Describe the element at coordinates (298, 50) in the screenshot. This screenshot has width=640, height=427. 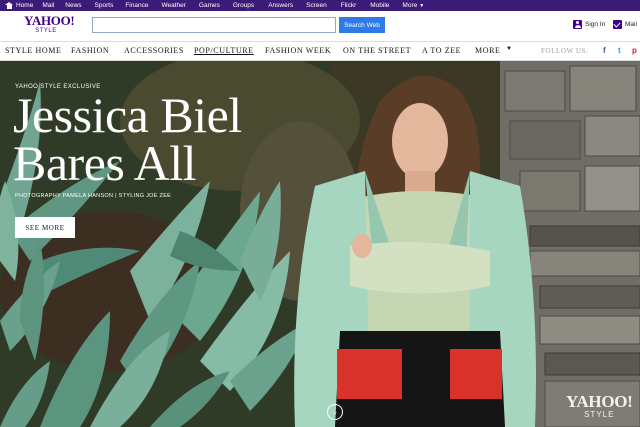
I see `nav-item-fashion-week: FASHION WEEK` at that location.